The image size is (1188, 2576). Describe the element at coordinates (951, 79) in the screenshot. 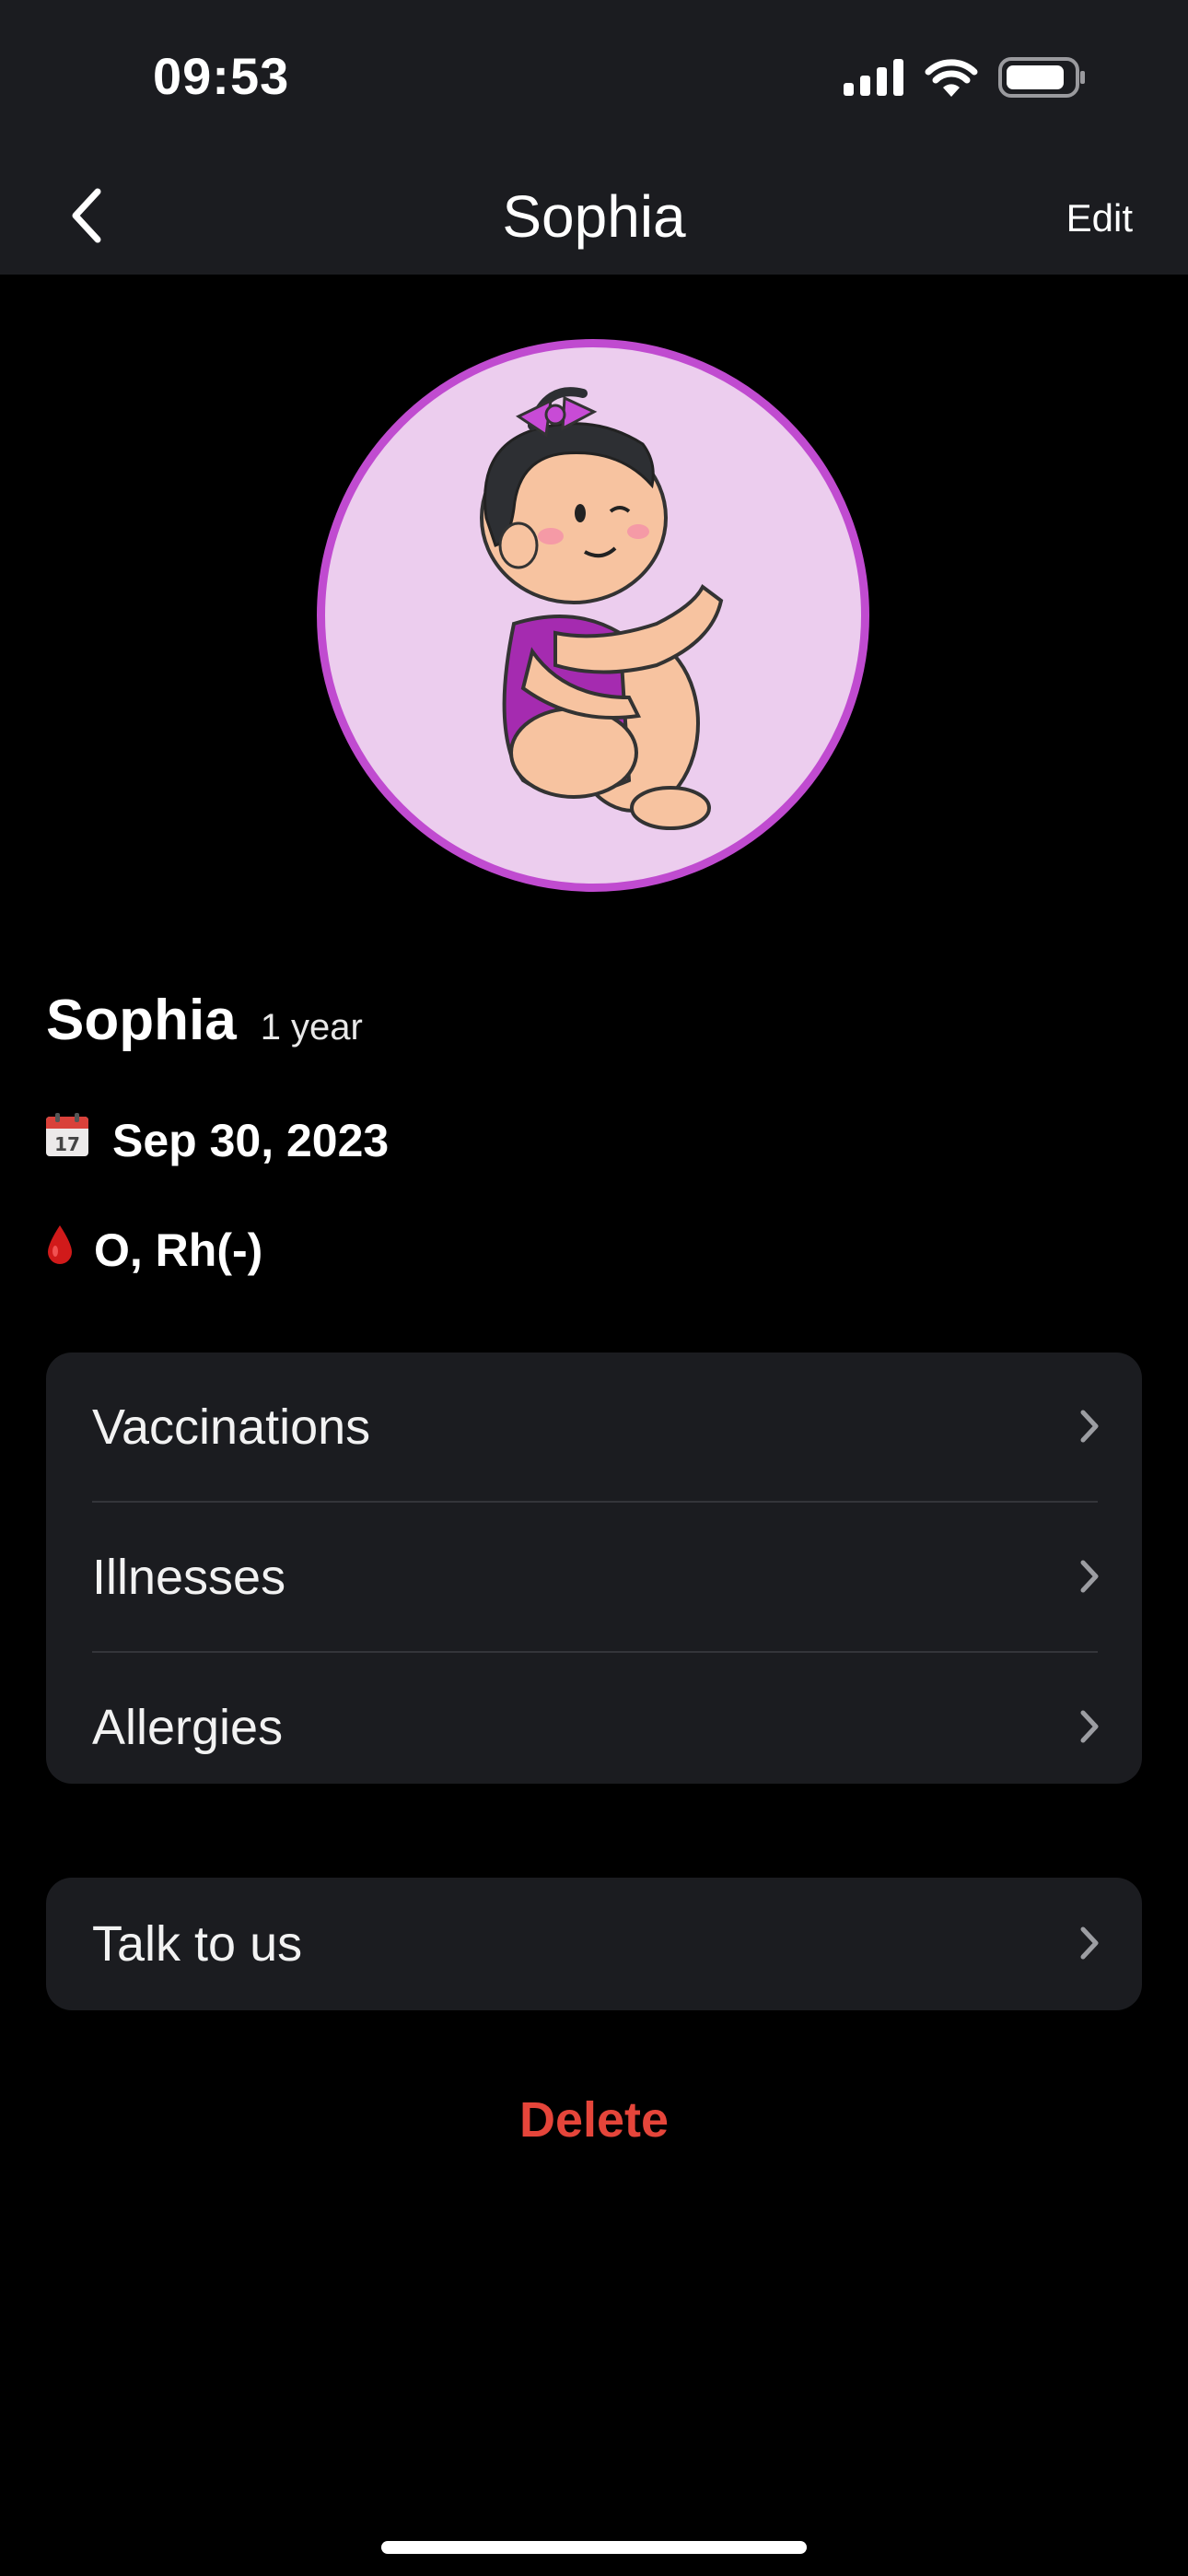

I see `wifi-icon` at that location.